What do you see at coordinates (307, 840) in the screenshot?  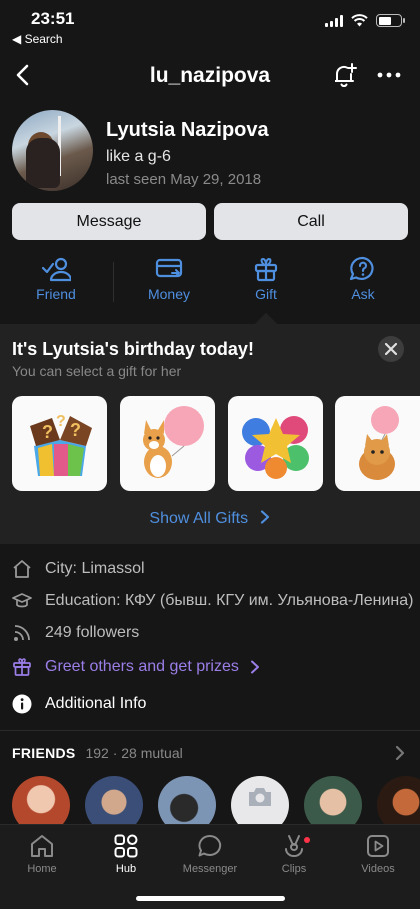 I see `notification-dot` at bounding box center [307, 840].